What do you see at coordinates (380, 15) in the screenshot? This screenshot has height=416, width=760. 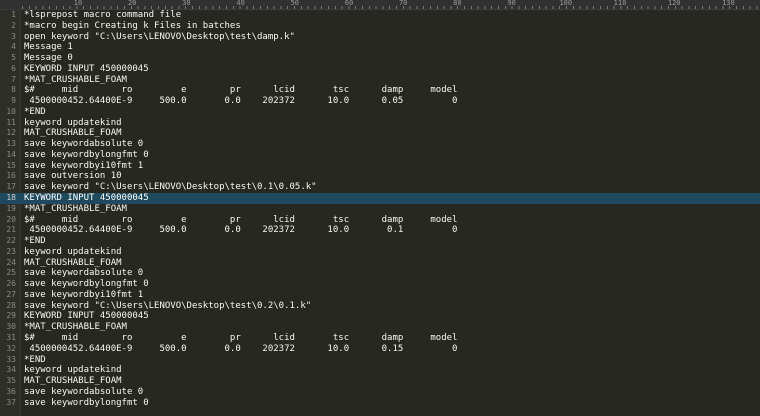 I see `code-line: 1 *lsprepost macro command file` at bounding box center [380, 15].